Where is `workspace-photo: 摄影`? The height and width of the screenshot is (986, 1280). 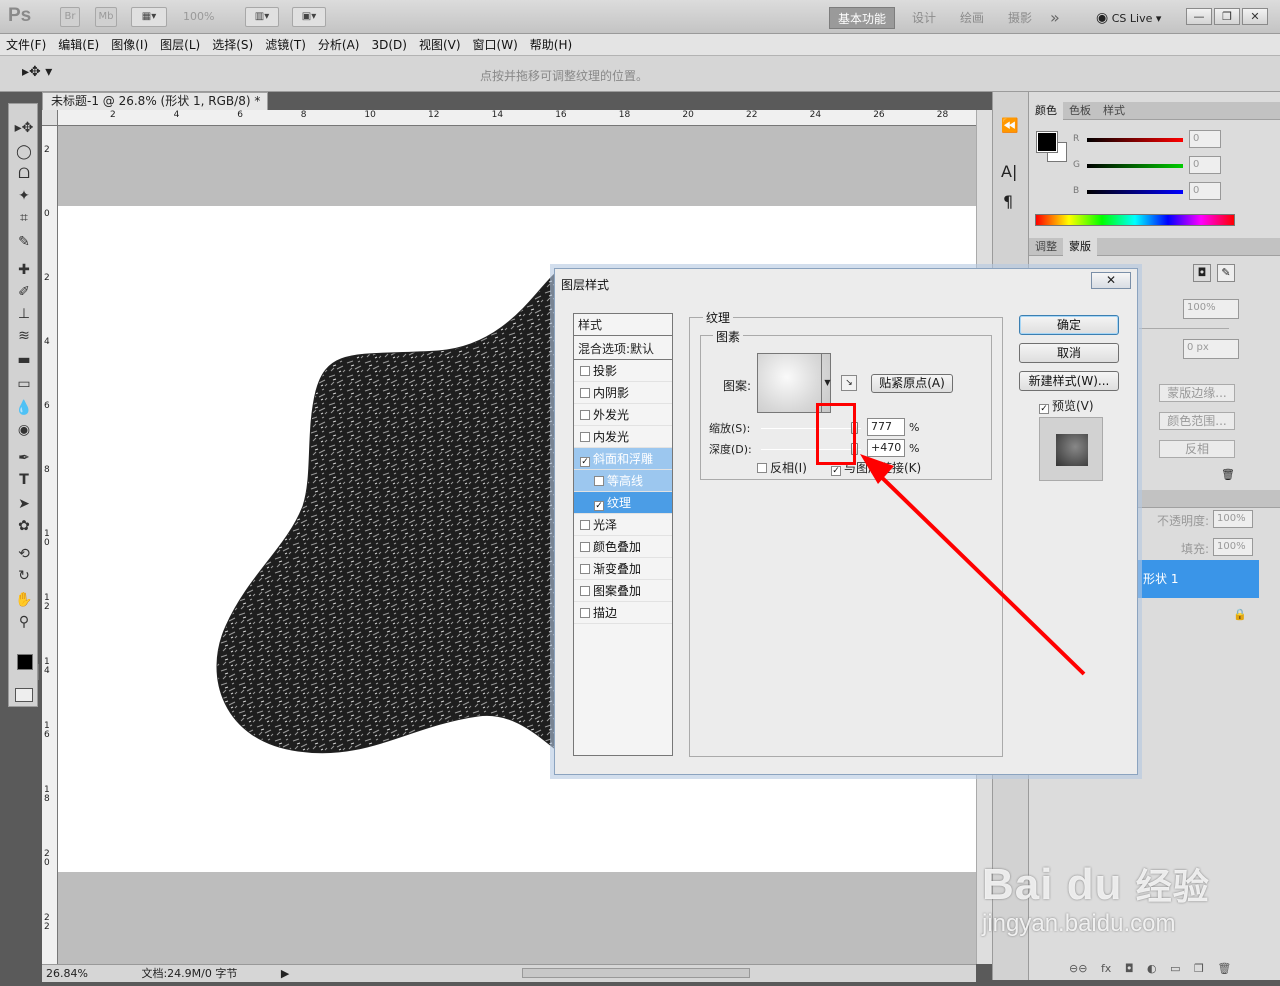
workspace-photo: 摄影 is located at coordinates (1020, 18).